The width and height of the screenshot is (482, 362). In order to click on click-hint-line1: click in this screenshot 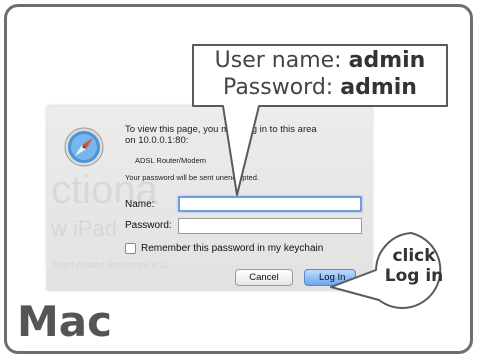, I will do `click(414, 256)`.